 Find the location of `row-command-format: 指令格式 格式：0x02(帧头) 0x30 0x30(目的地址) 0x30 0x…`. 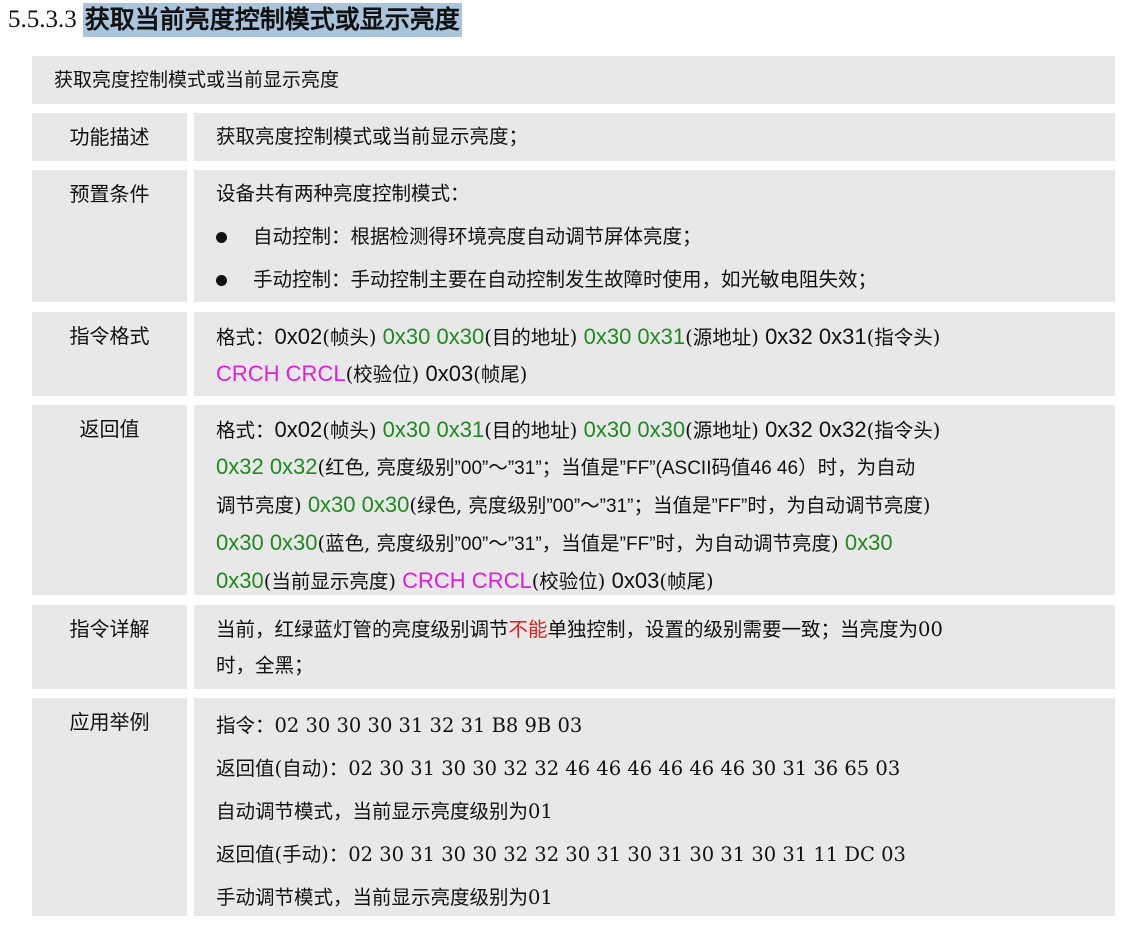

row-command-format: 指令格式 格式：0x02(帧头) 0x30 0x30(目的地址) 0x30 0x… is located at coordinates (573, 354).